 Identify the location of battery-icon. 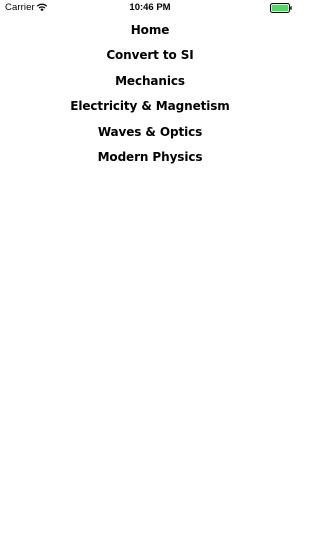
(281, 8).